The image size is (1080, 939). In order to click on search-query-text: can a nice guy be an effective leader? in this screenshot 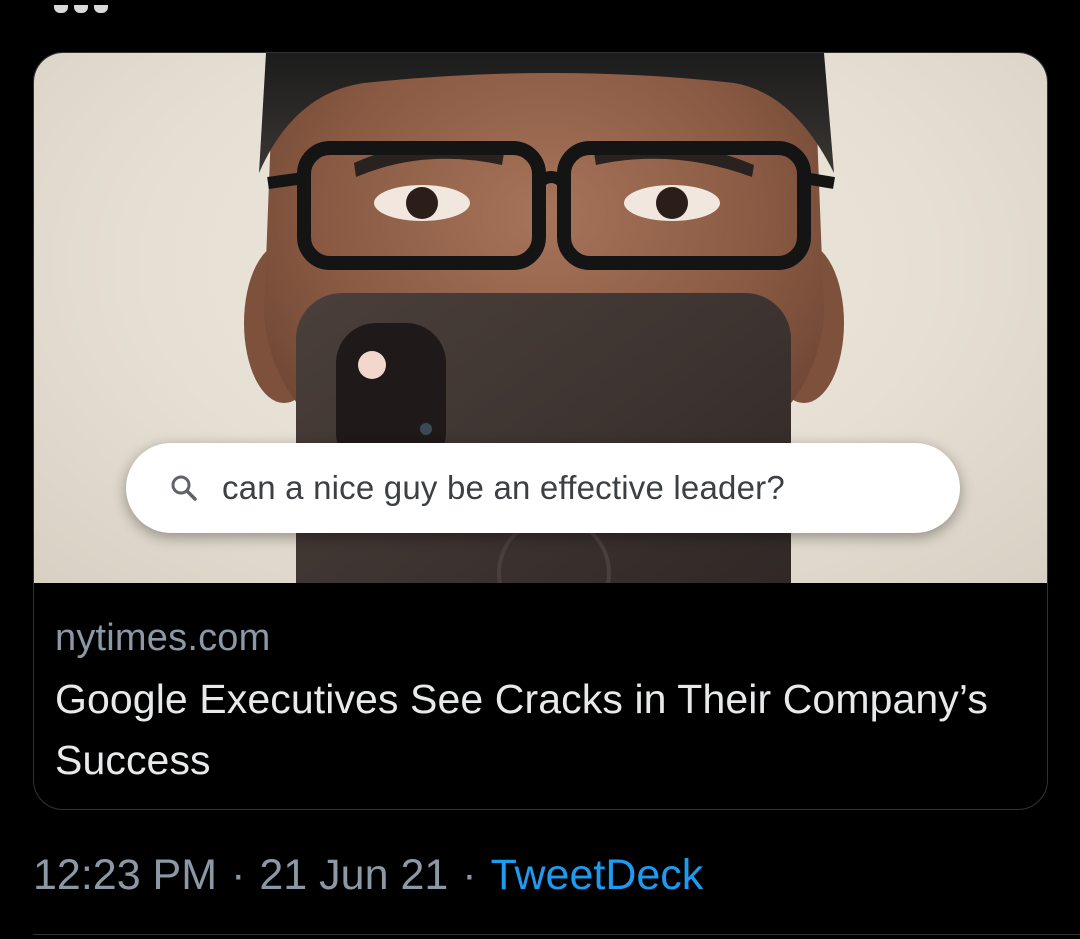, I will do `click(503, 487)`.